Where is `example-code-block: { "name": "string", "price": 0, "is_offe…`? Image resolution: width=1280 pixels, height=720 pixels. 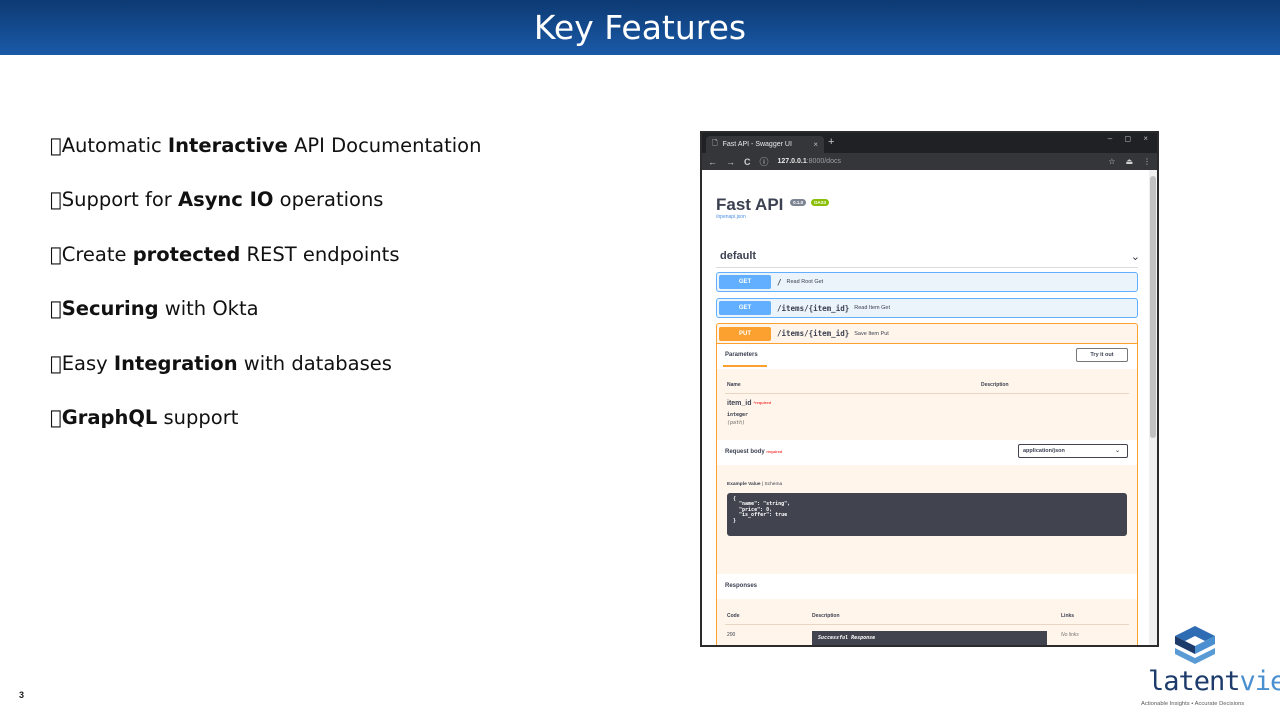
example-code-block: { "name": "string", "price": 0, "is_offe… is located at coordinates (927, 514).